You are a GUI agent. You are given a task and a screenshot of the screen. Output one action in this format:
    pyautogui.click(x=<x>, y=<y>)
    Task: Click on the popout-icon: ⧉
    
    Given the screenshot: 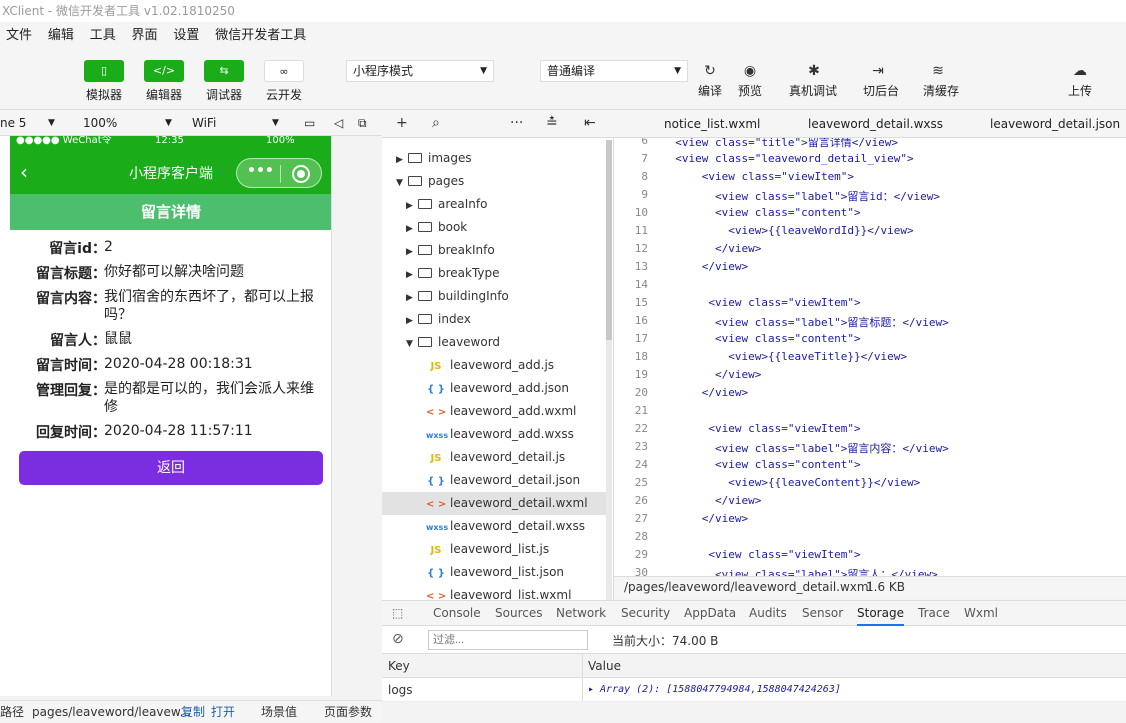 What is the action you would take?
    pyautogui.click(x=362, y=123)
    